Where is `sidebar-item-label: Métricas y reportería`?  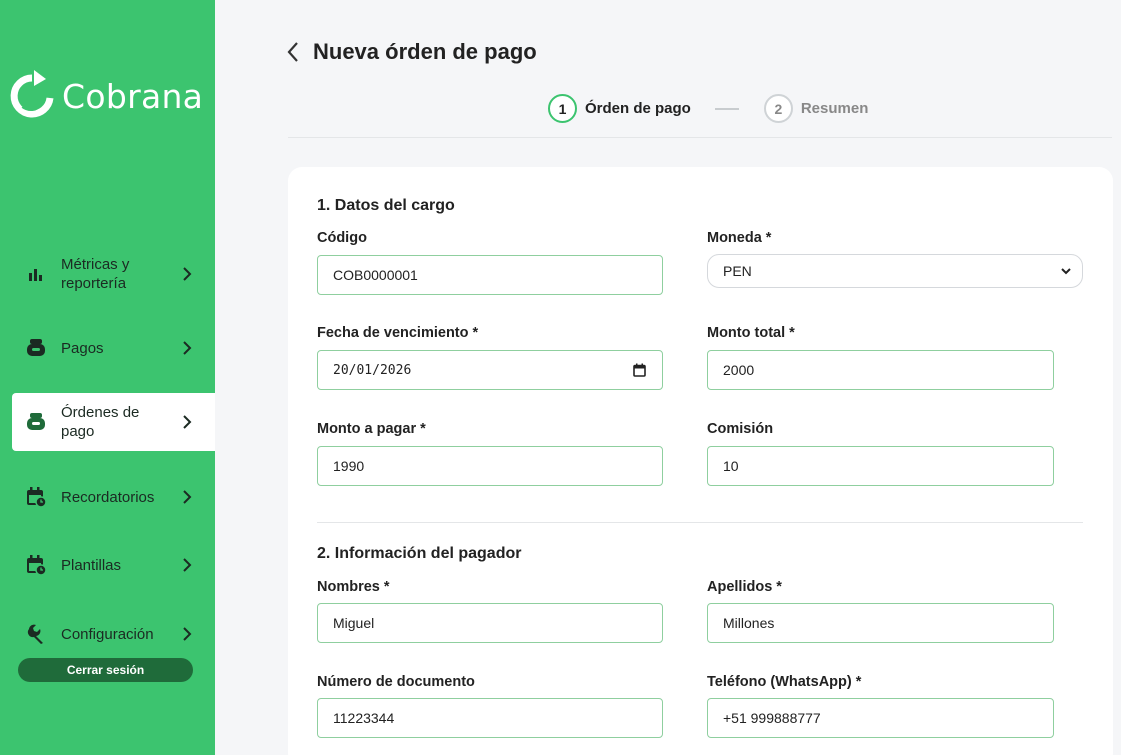 sidebar-item-label: Métricas y reportería is located at coordinates (95, 274).